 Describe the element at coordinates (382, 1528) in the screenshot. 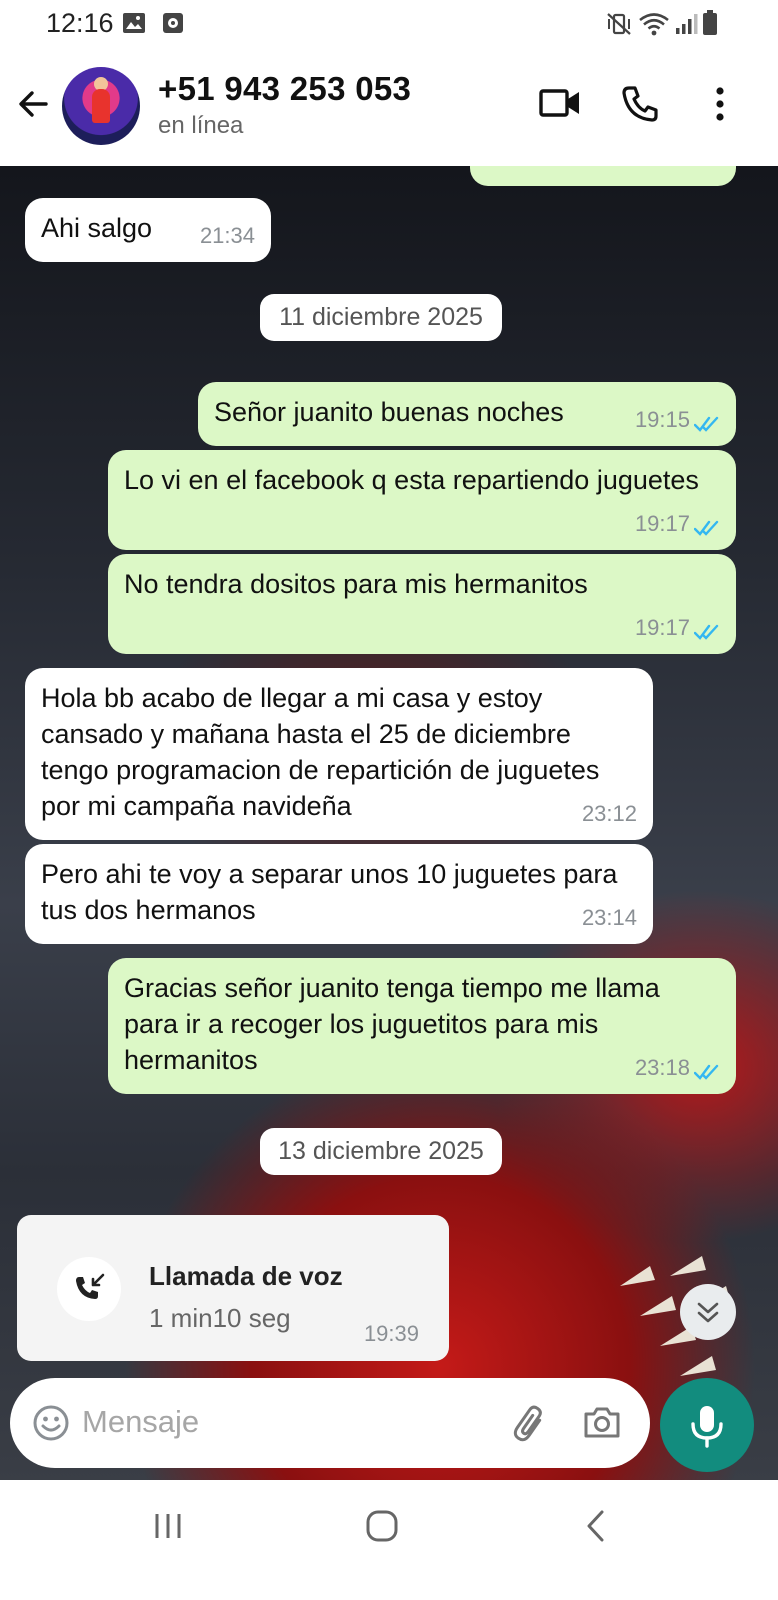

I see `home-icon` at that location.